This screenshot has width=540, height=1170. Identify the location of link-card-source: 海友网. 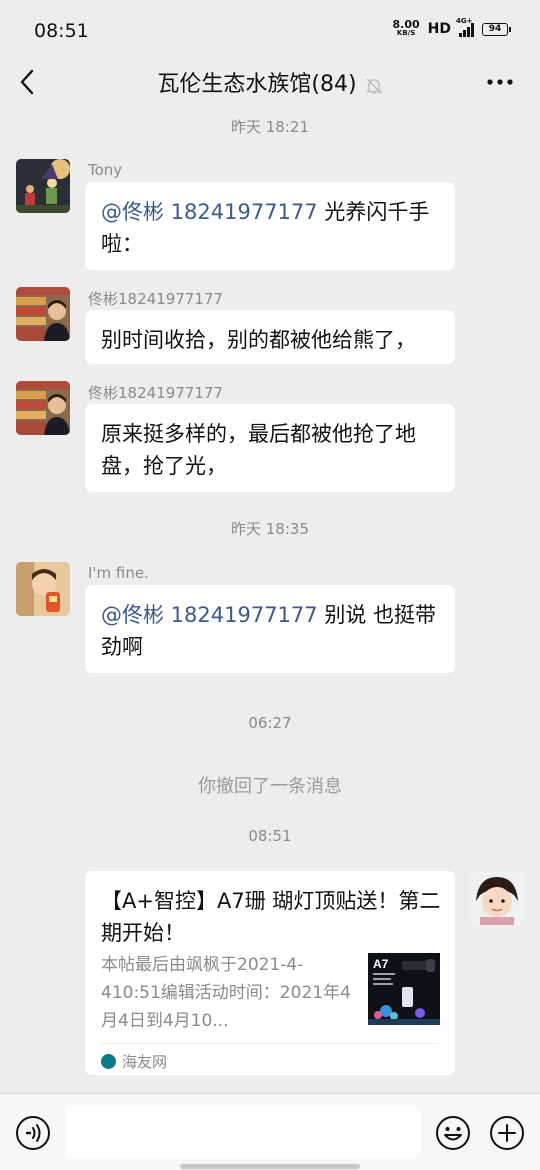
(134, 1061).